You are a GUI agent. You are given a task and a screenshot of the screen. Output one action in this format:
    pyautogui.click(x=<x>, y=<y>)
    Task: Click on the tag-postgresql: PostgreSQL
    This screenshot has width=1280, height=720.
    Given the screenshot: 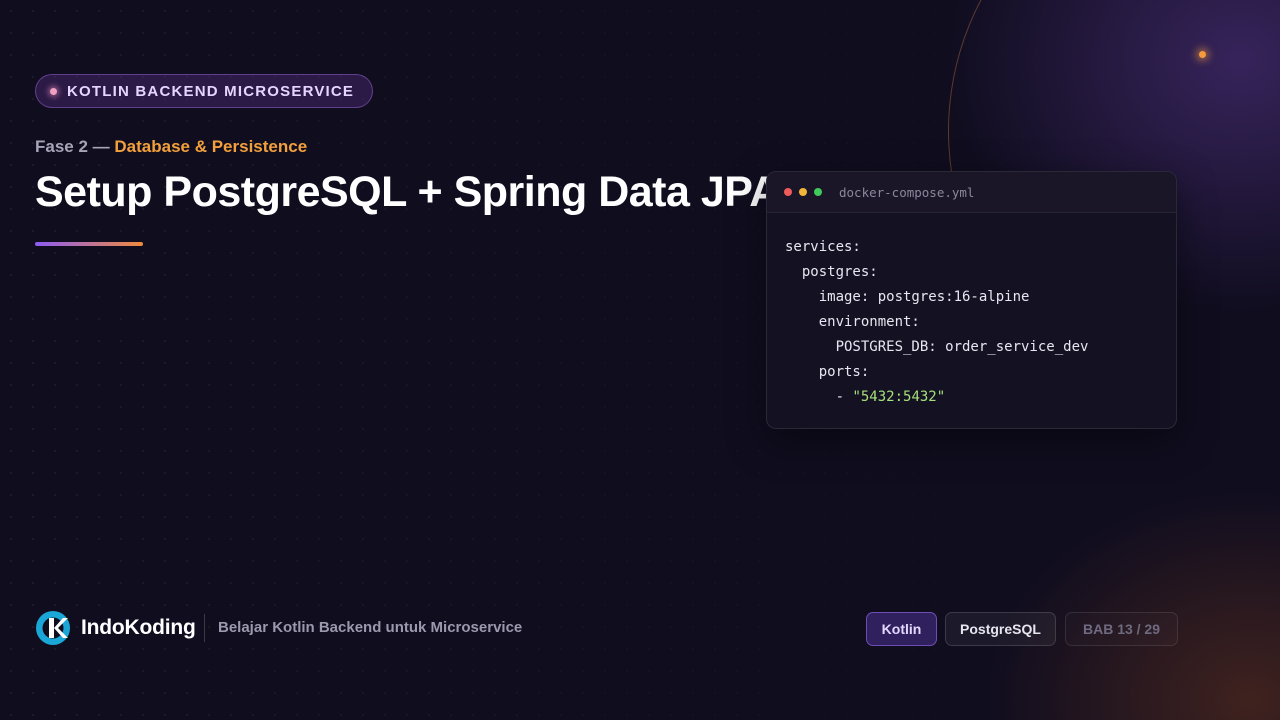 What is the action you would take?
    pyautogui.click(x=1000, y=629)
    